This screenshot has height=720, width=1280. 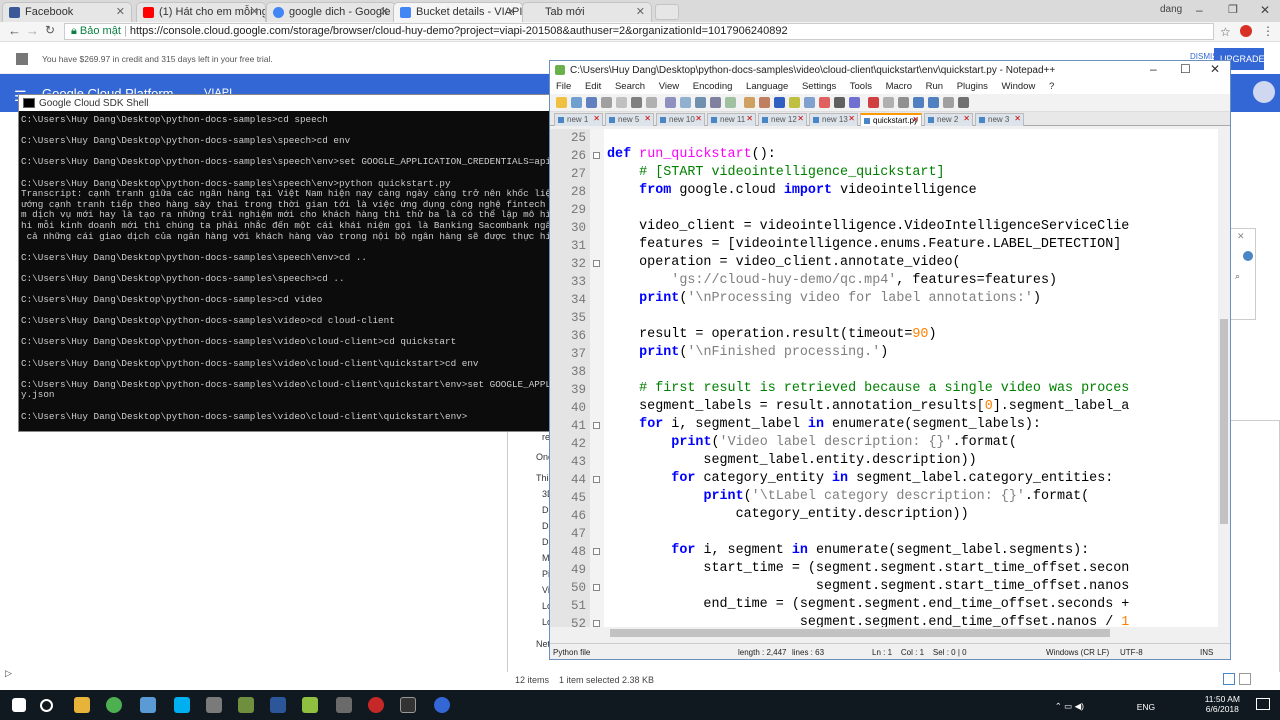 What do you see at coordinates (182, 705) in the screenshot?
I see `skype-icon` at bounding box center [182, 705].